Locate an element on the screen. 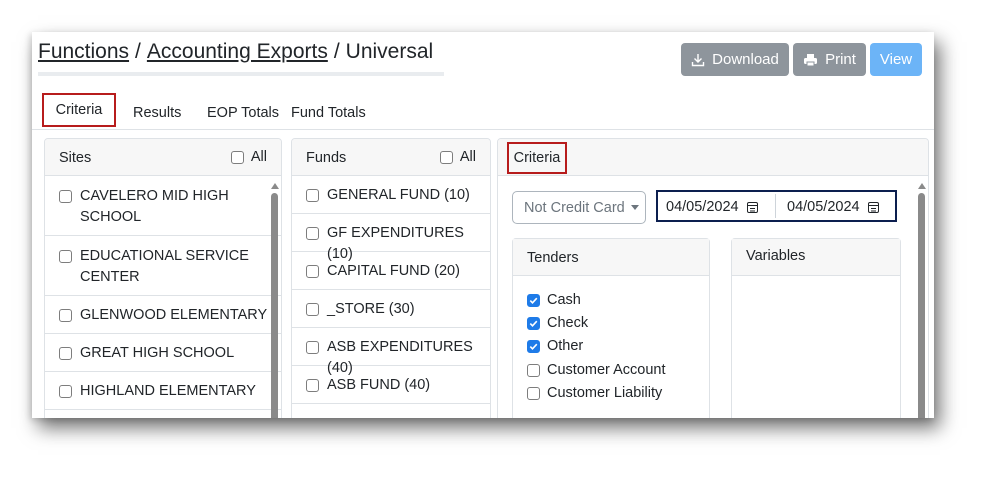 This screenshot has width=1000, height=484. criteria-header: Criteria is located at coordinates (713, 157).